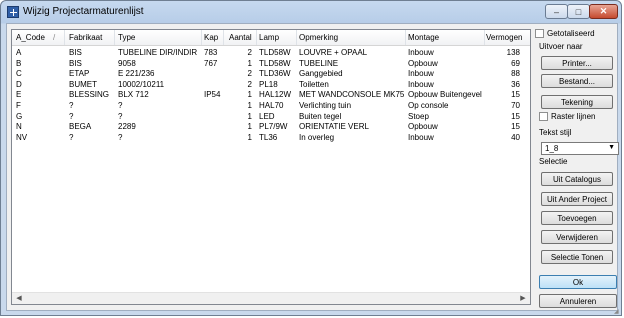  What do you see at coordinates (19, 84) in the screenshot?
I see `cell-a-code: D` at bounding box center [19, 84].